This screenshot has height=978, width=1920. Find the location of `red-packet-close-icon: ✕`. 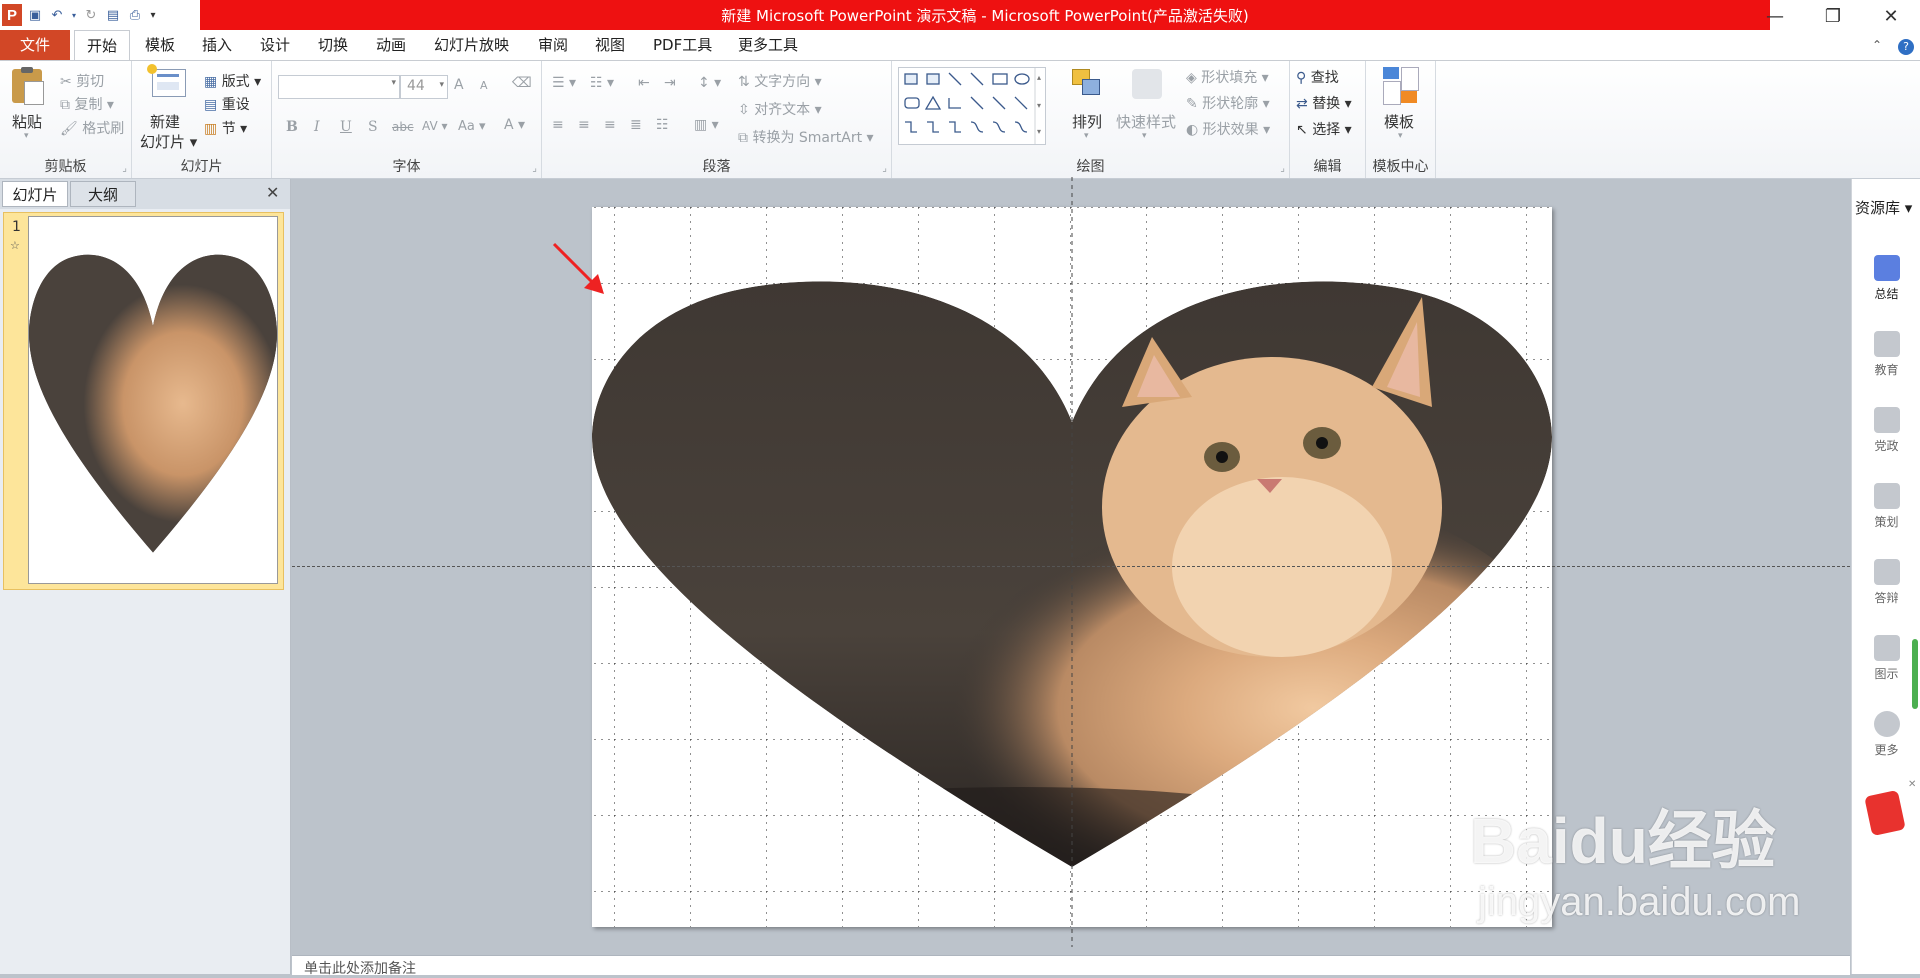

red-packet-close-icon: ✕ is located at coordinates (1912, 784).